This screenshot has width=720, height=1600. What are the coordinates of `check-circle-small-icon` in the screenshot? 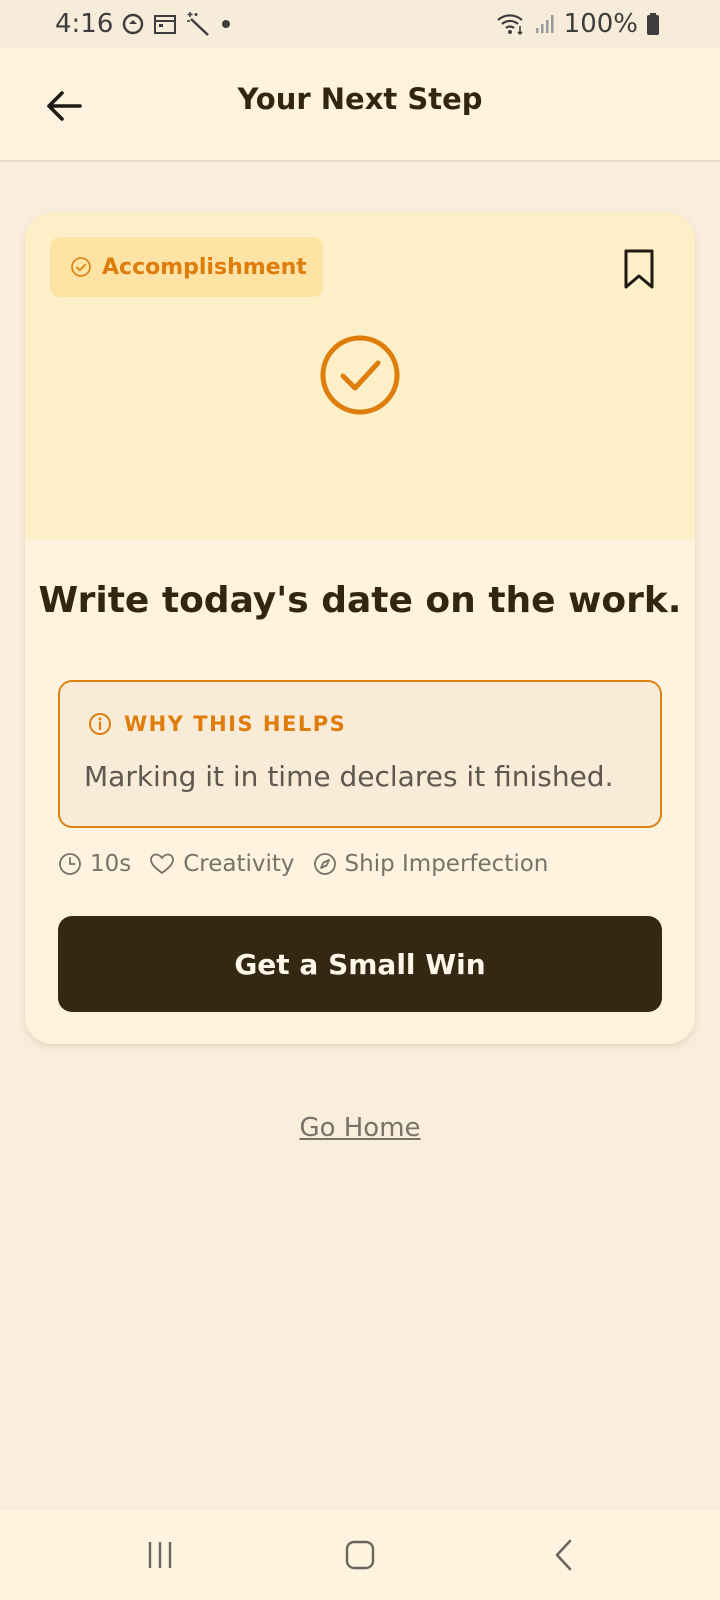 It's located at (81, 267).